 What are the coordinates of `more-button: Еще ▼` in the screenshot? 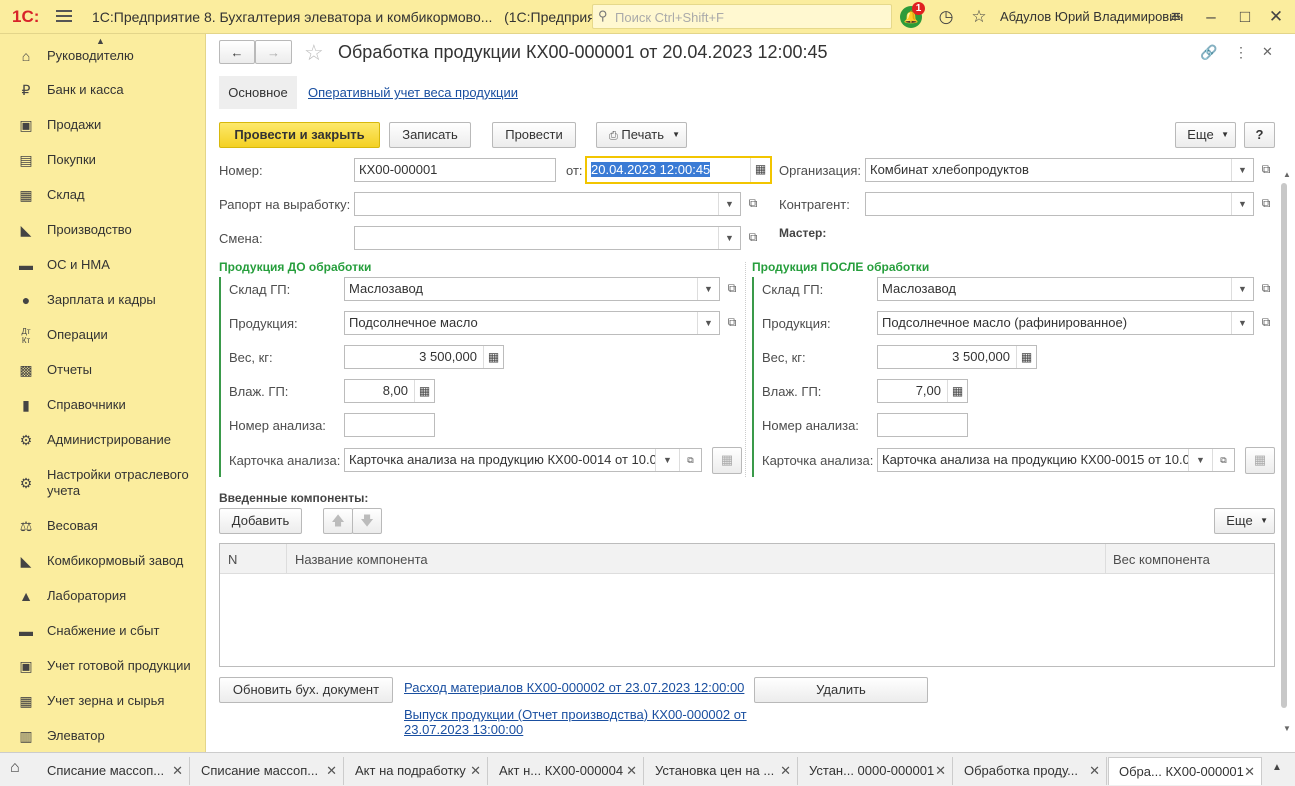 It's located at (1205, 135).